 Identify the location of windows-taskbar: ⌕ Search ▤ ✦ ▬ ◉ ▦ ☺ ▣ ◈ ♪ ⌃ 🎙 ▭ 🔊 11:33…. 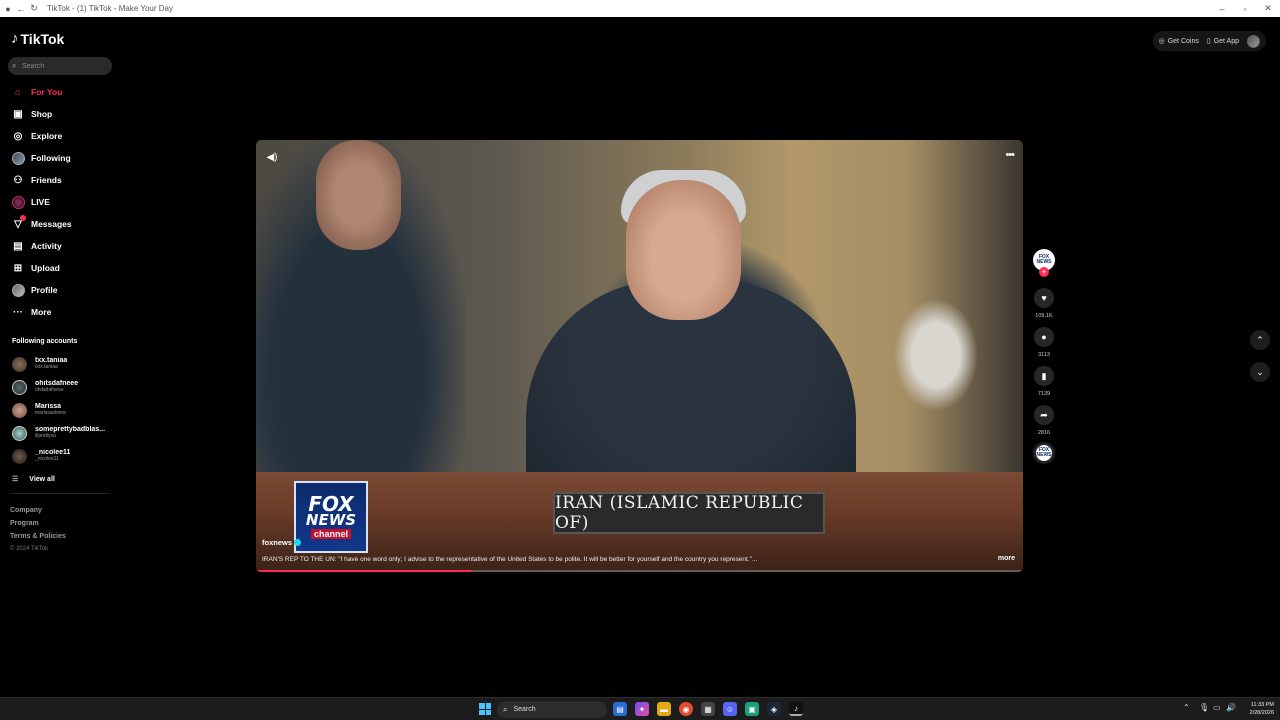
(640, 708).